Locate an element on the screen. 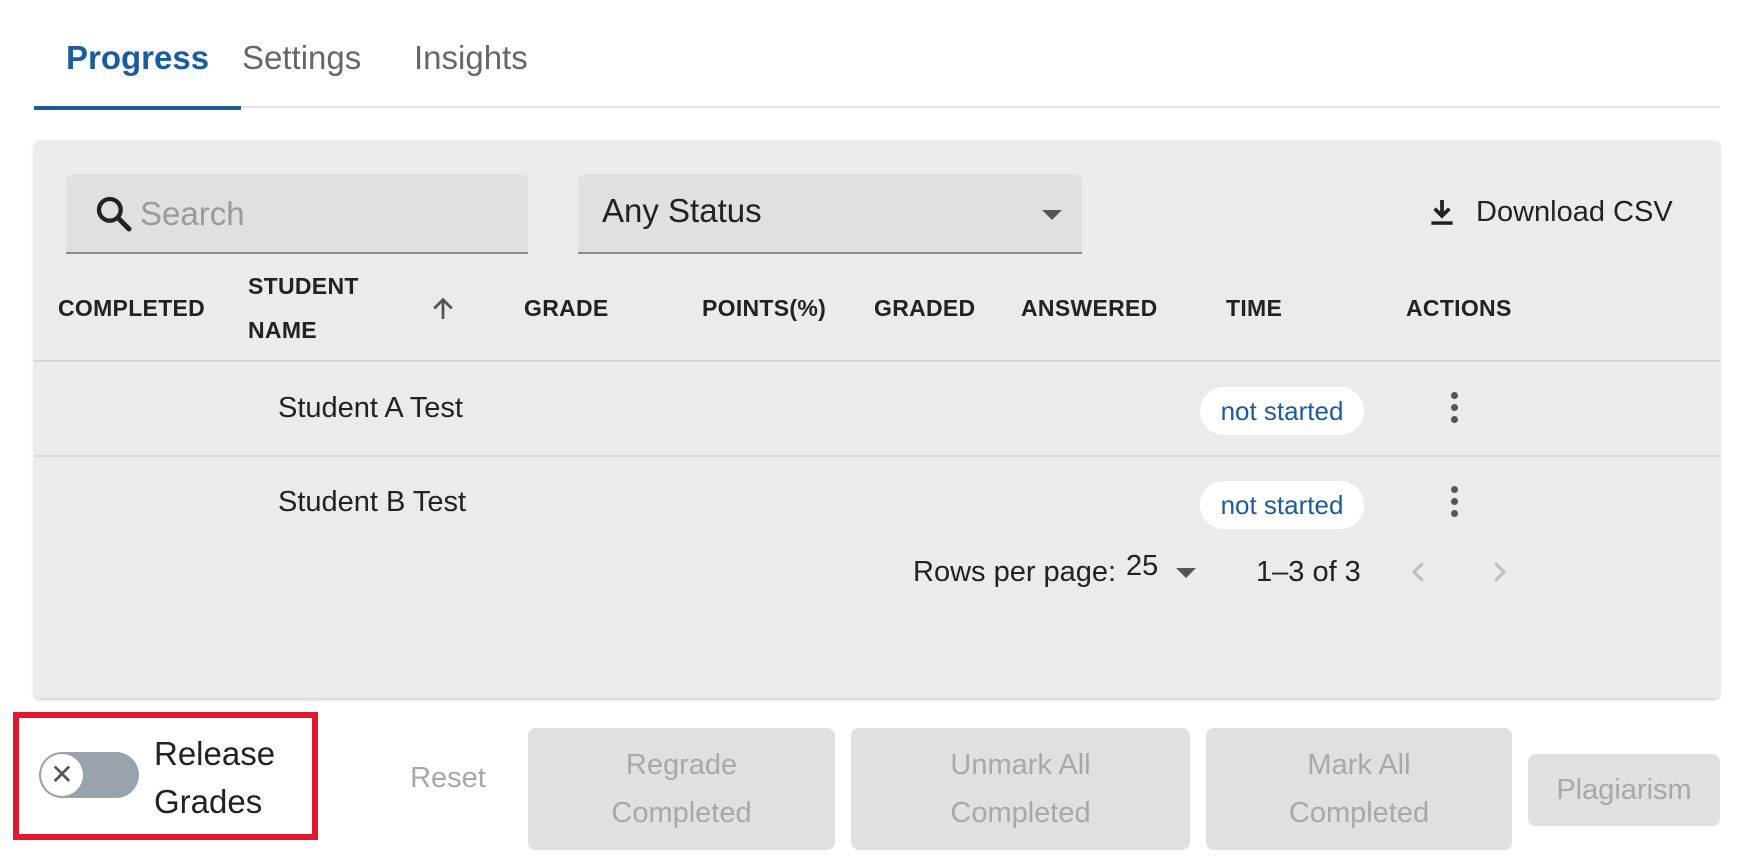 The height and width of the screenshot is (868, 1754). download-csv-button: Download CSV is located at coordinates (1549, 212).